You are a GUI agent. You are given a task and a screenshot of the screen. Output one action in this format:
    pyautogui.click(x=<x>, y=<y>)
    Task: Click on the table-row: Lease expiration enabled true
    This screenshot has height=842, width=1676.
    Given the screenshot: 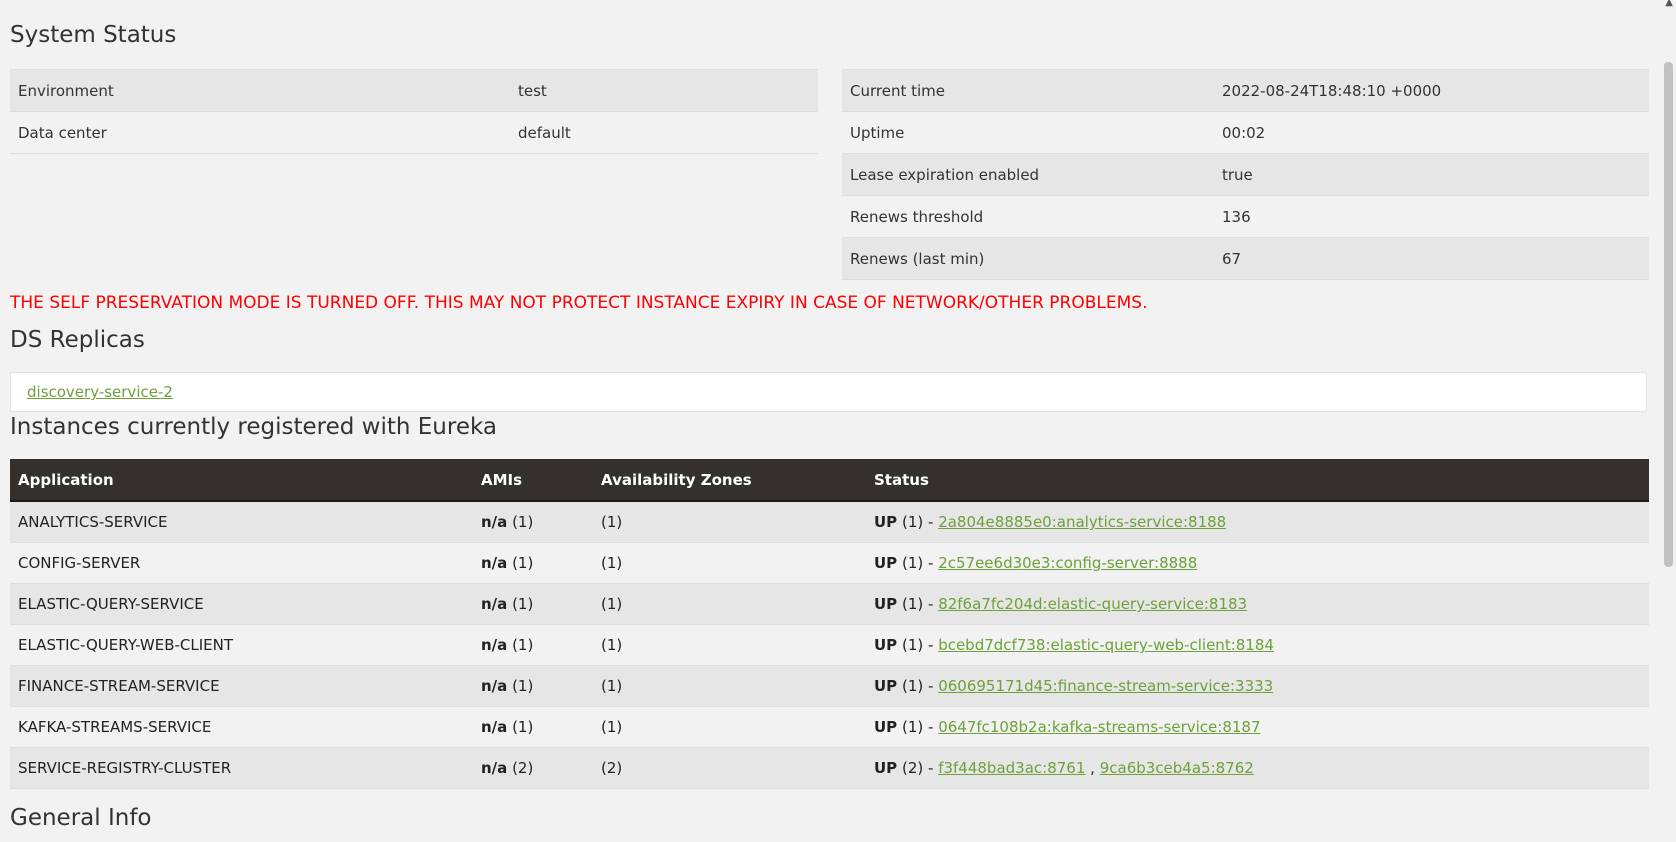 What is the action you would take?
    pyautogui.click(x=1245, y=174)
    